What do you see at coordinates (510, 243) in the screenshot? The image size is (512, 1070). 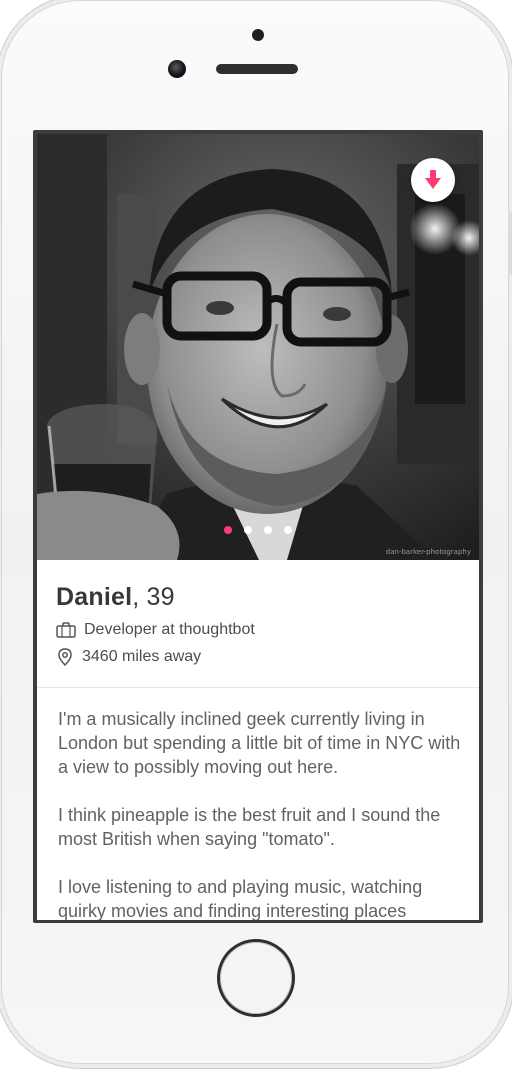 I see `power-button` at bounding box center [510, 243].